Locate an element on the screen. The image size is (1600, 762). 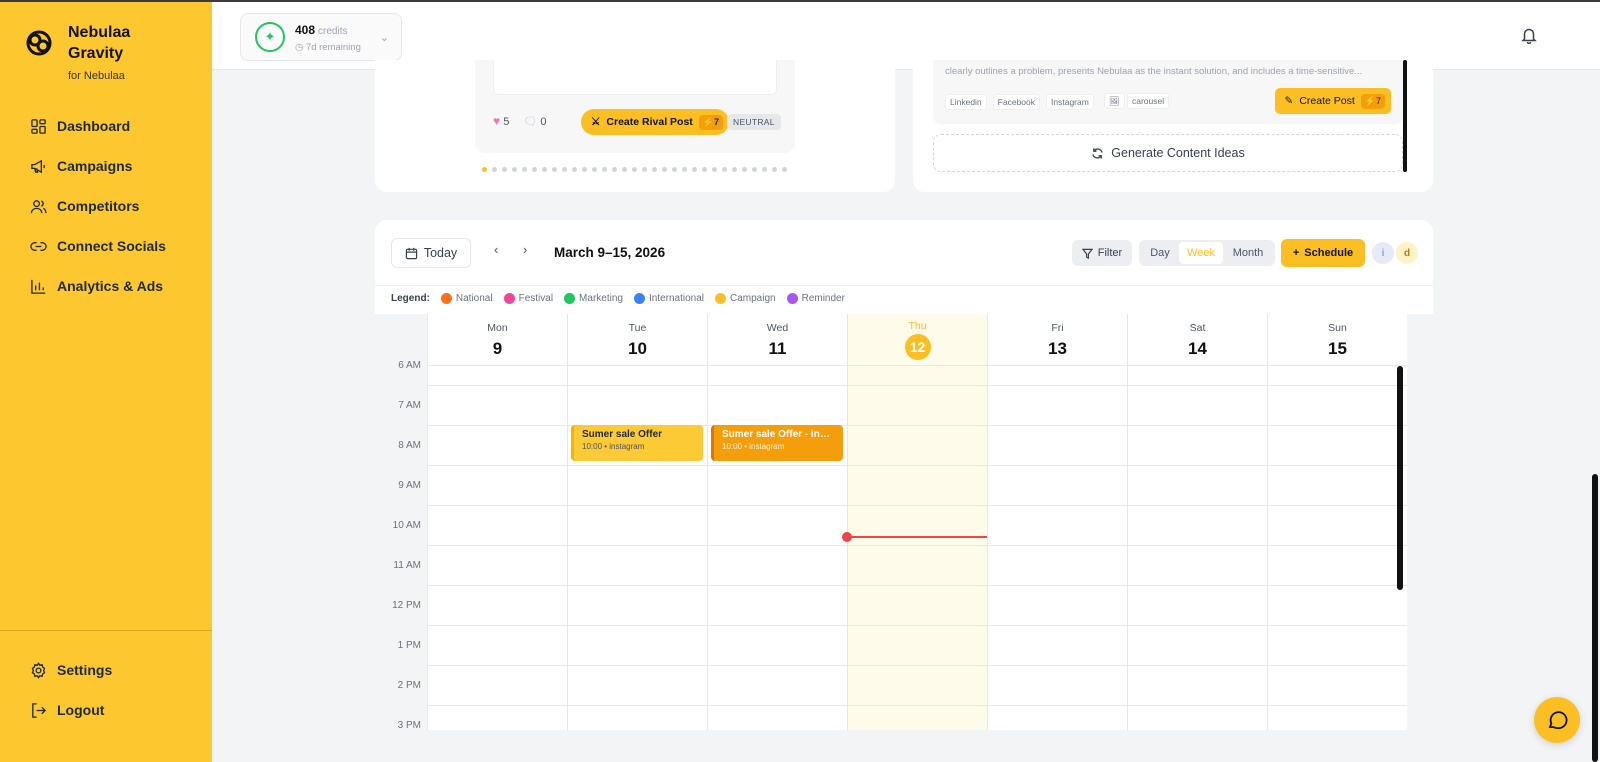
hour-label: 11 AM is located at coordinates (407, 565).